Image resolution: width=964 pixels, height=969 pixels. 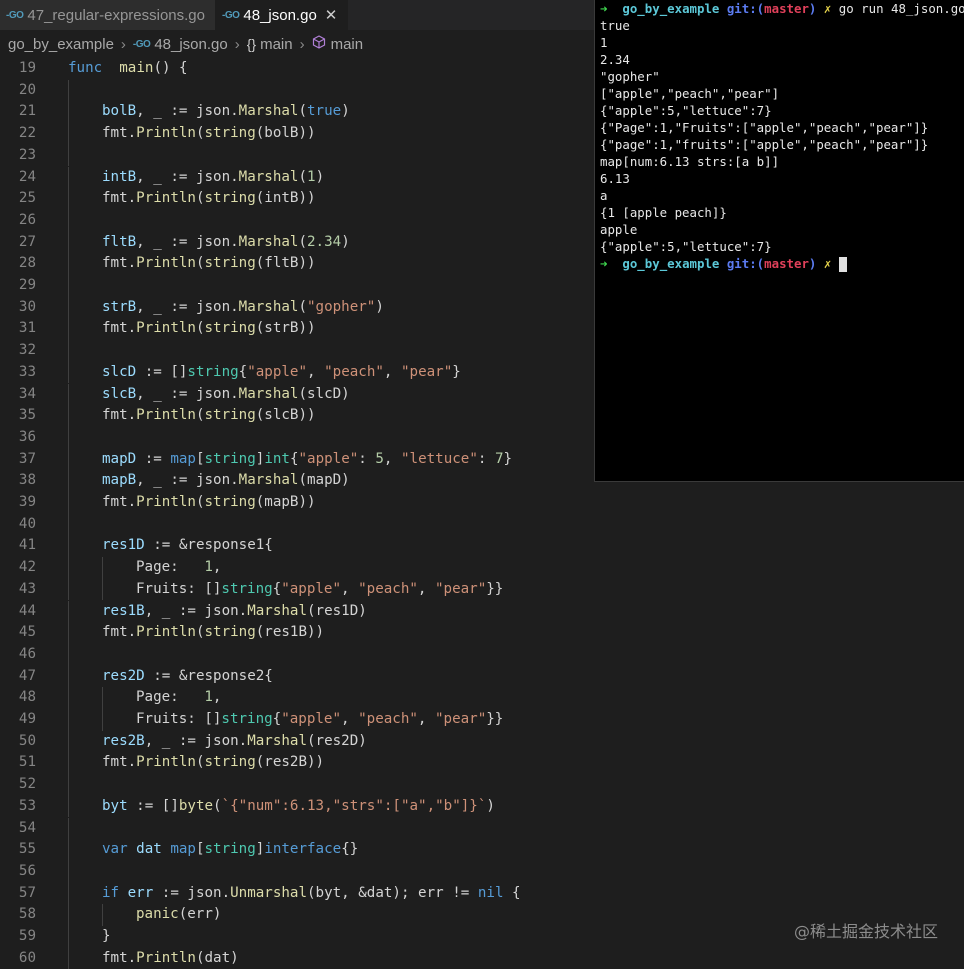 I want to click on code-line: 47 res2D := &response2{, so click(x=482, y=676).